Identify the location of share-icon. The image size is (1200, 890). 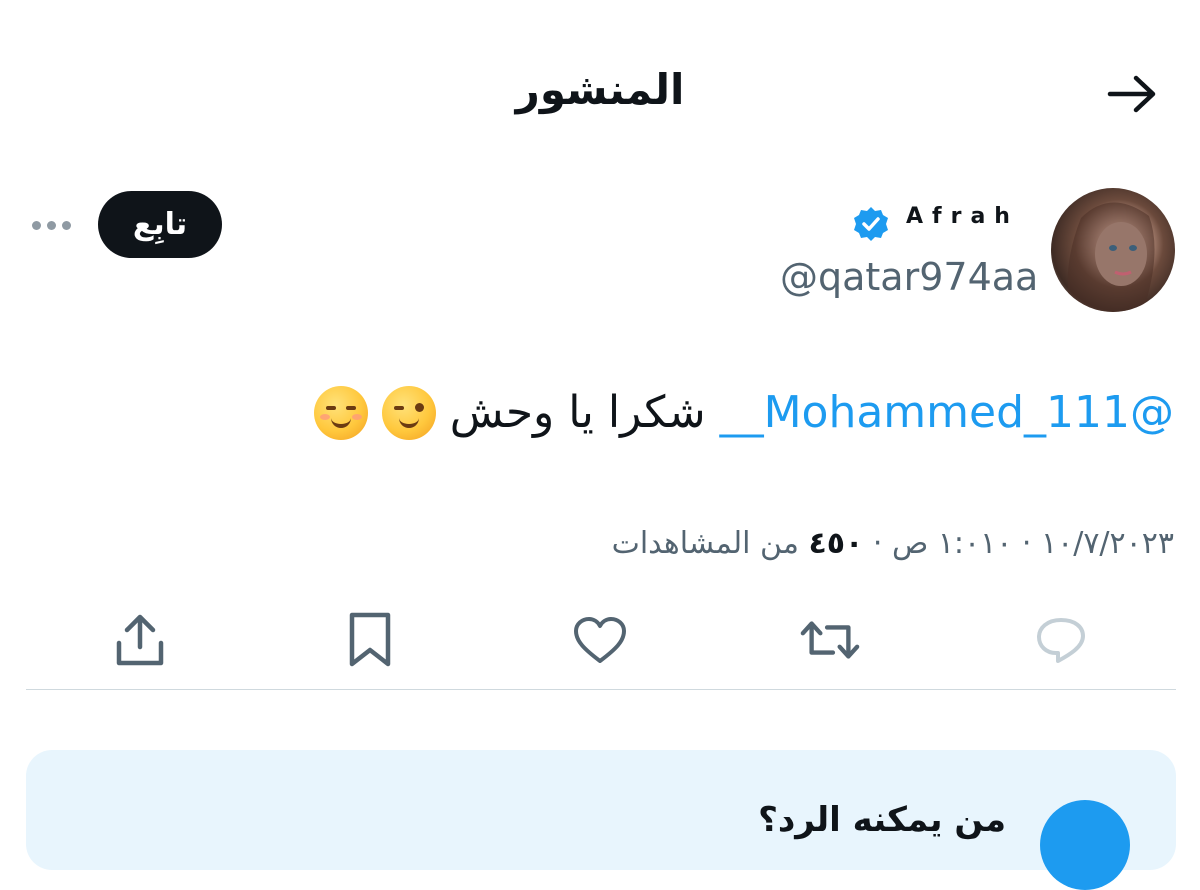
(140, 640).